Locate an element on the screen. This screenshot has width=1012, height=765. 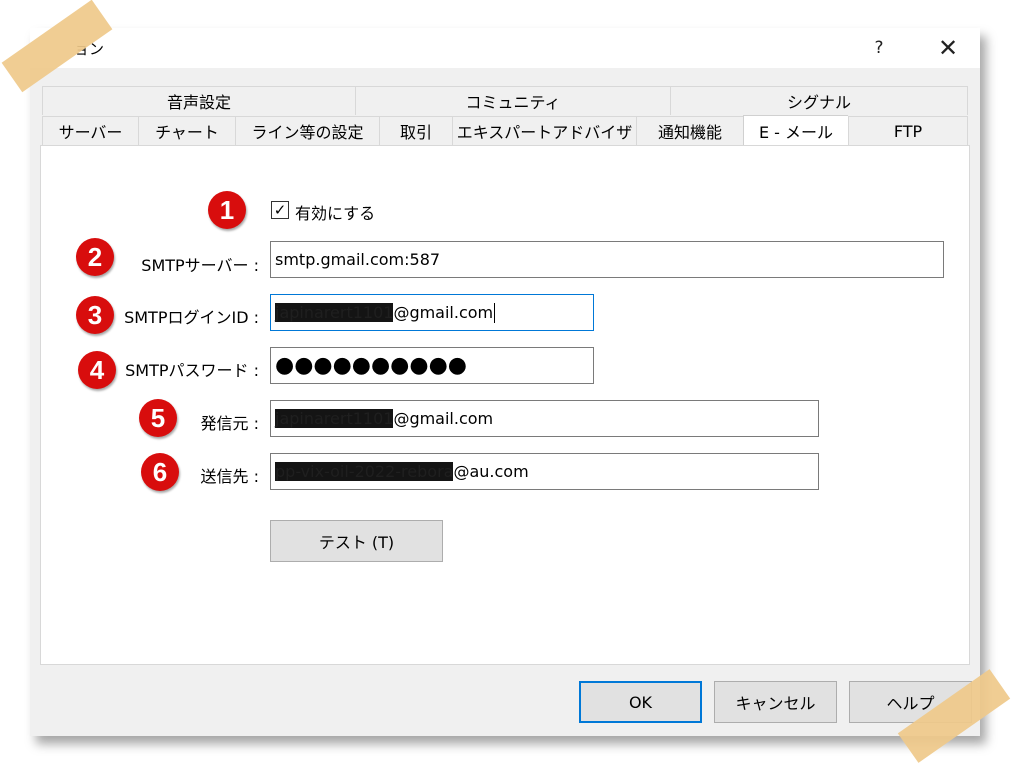
ok-button: OK is located at coordinates (640, 702).